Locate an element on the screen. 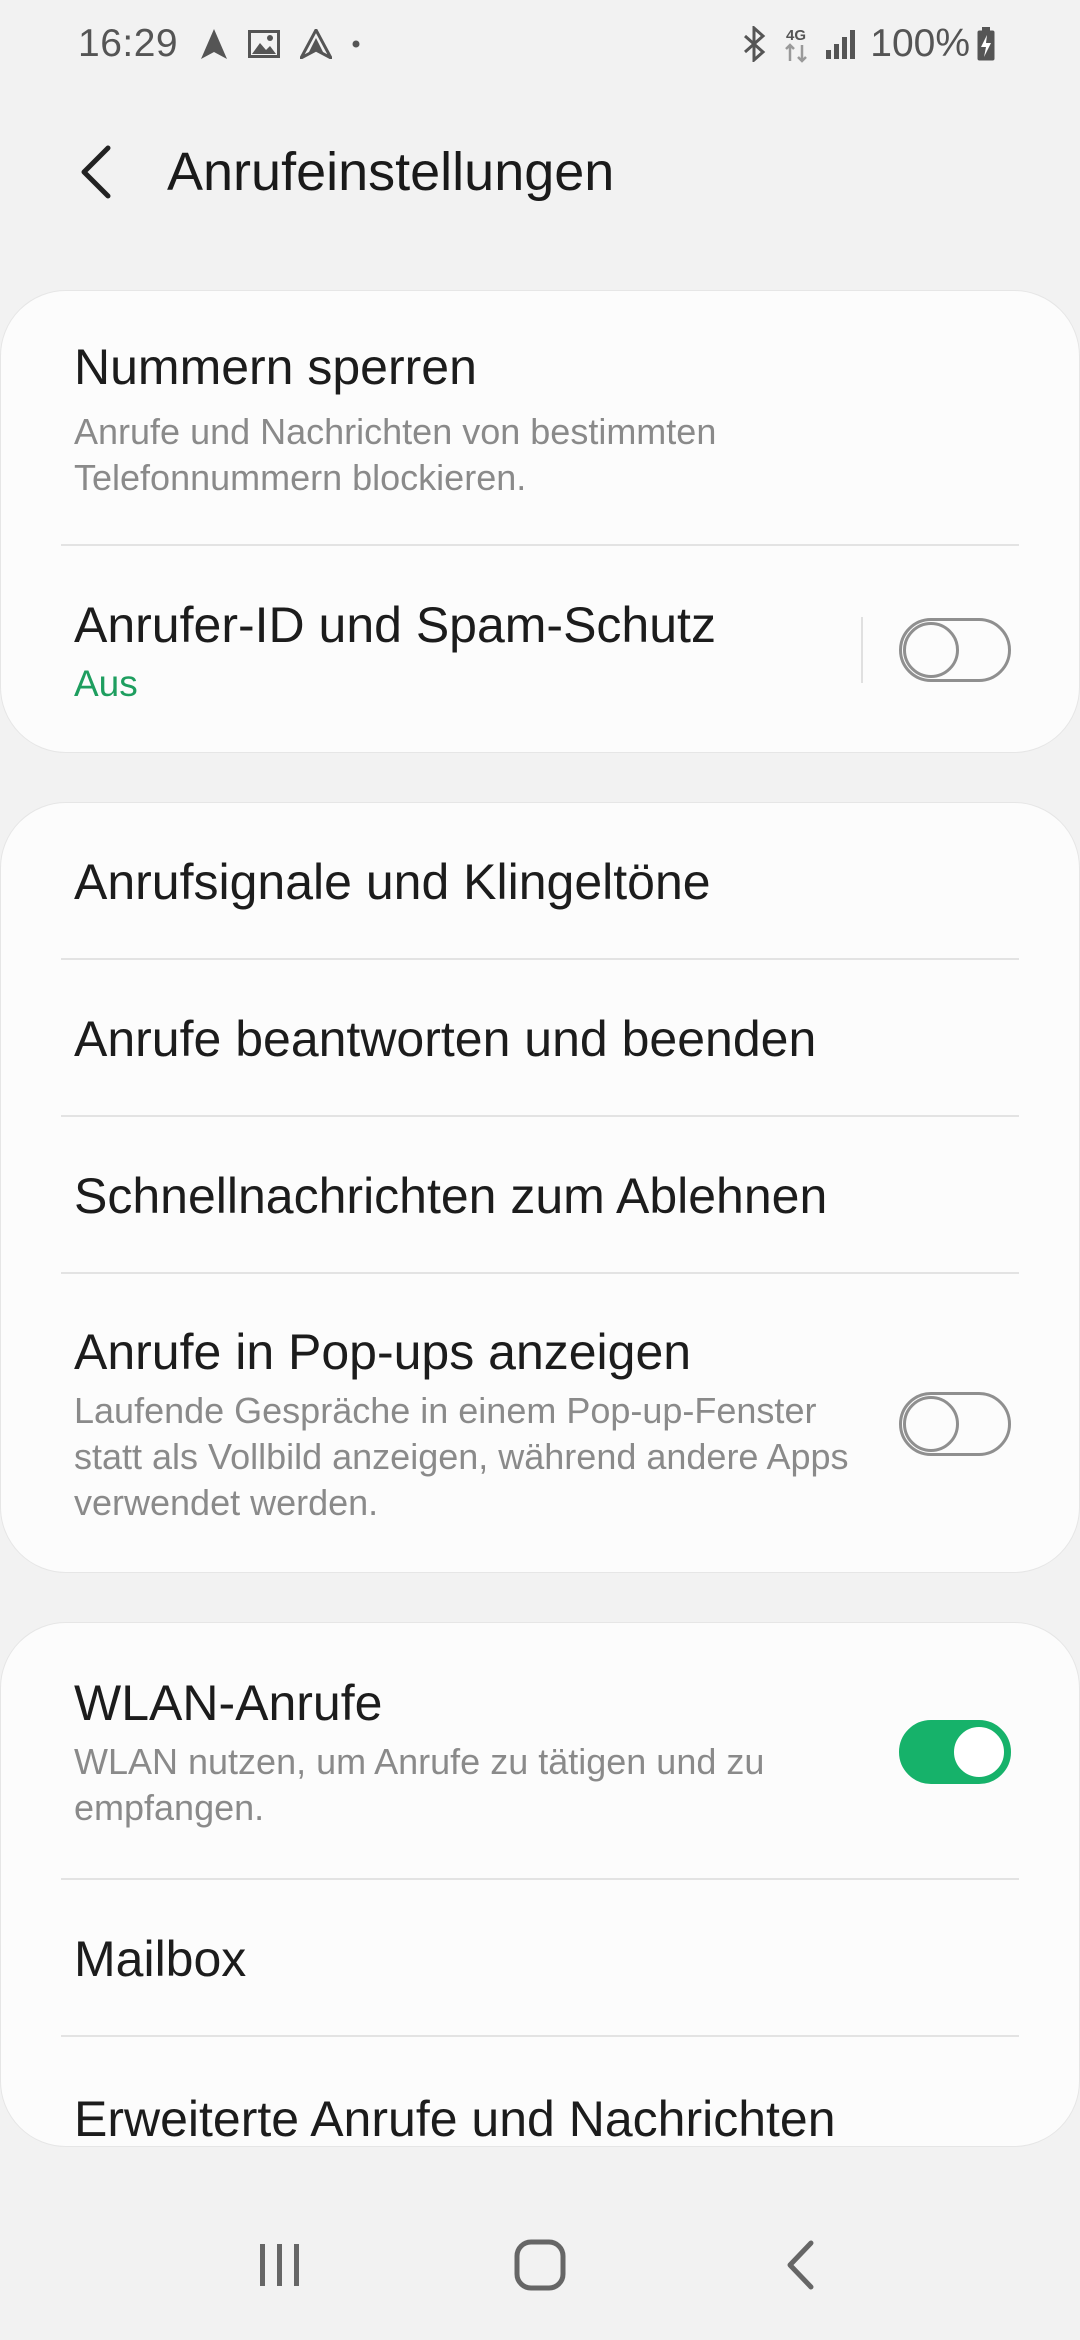  row-title: WLAN-Anrufe is located at coordinates (228, 1702).